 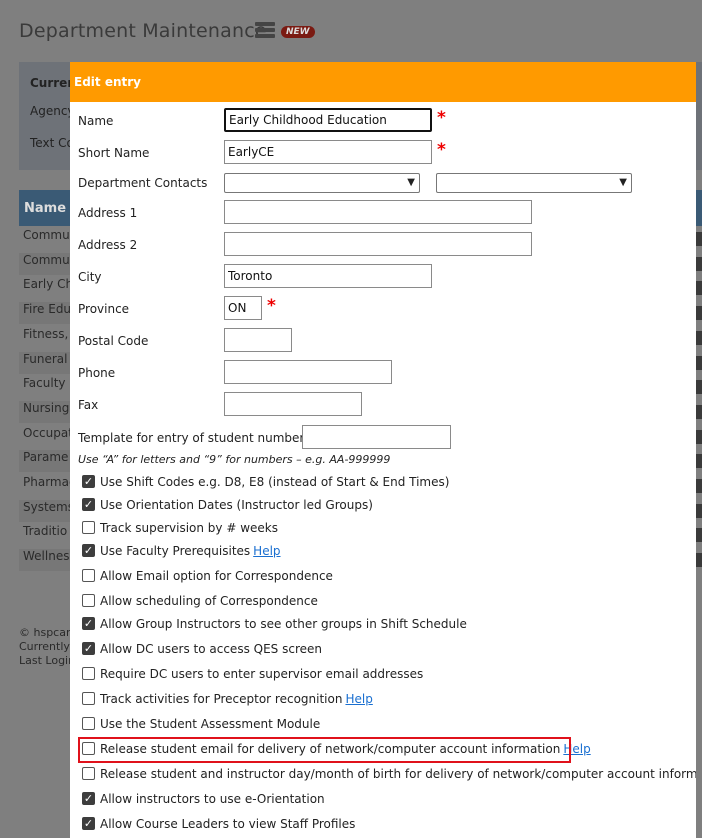 What do you see at coordinates (441, 118) in the screenshot?
I see `required-marker-name: *` at bounding box center [441, 118].